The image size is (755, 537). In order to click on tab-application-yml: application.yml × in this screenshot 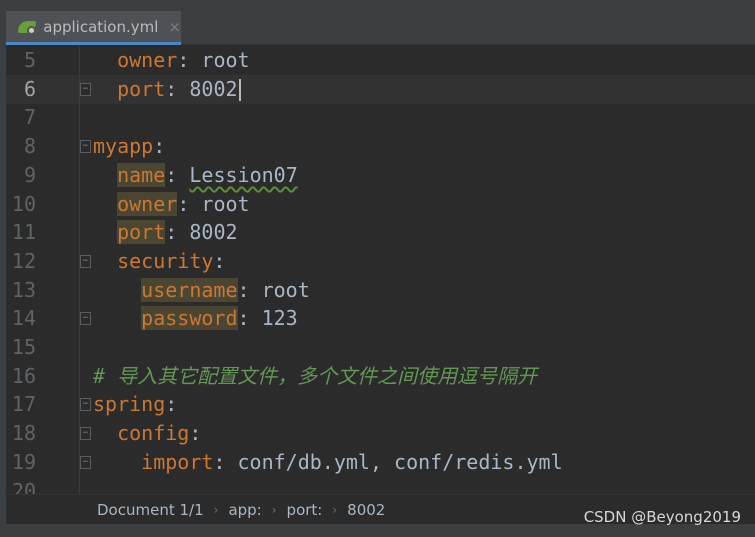, I will do `click(93, 28)`.